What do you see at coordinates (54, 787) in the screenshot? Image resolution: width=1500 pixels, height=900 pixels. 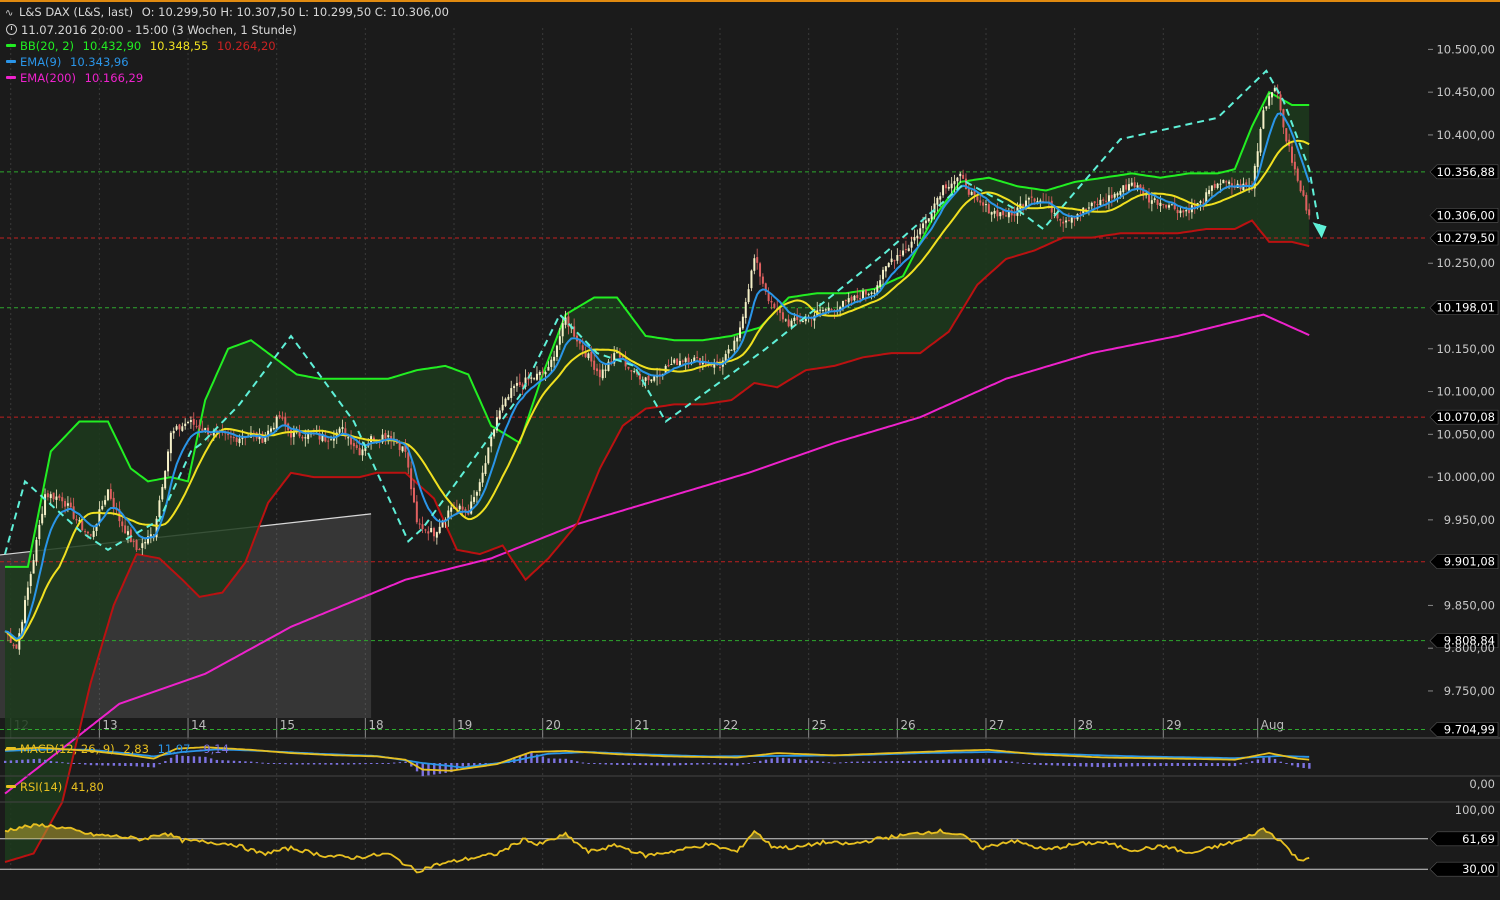 I see `legend-rsi: RSI(14) 41,80` at bounding box center [54, 787].